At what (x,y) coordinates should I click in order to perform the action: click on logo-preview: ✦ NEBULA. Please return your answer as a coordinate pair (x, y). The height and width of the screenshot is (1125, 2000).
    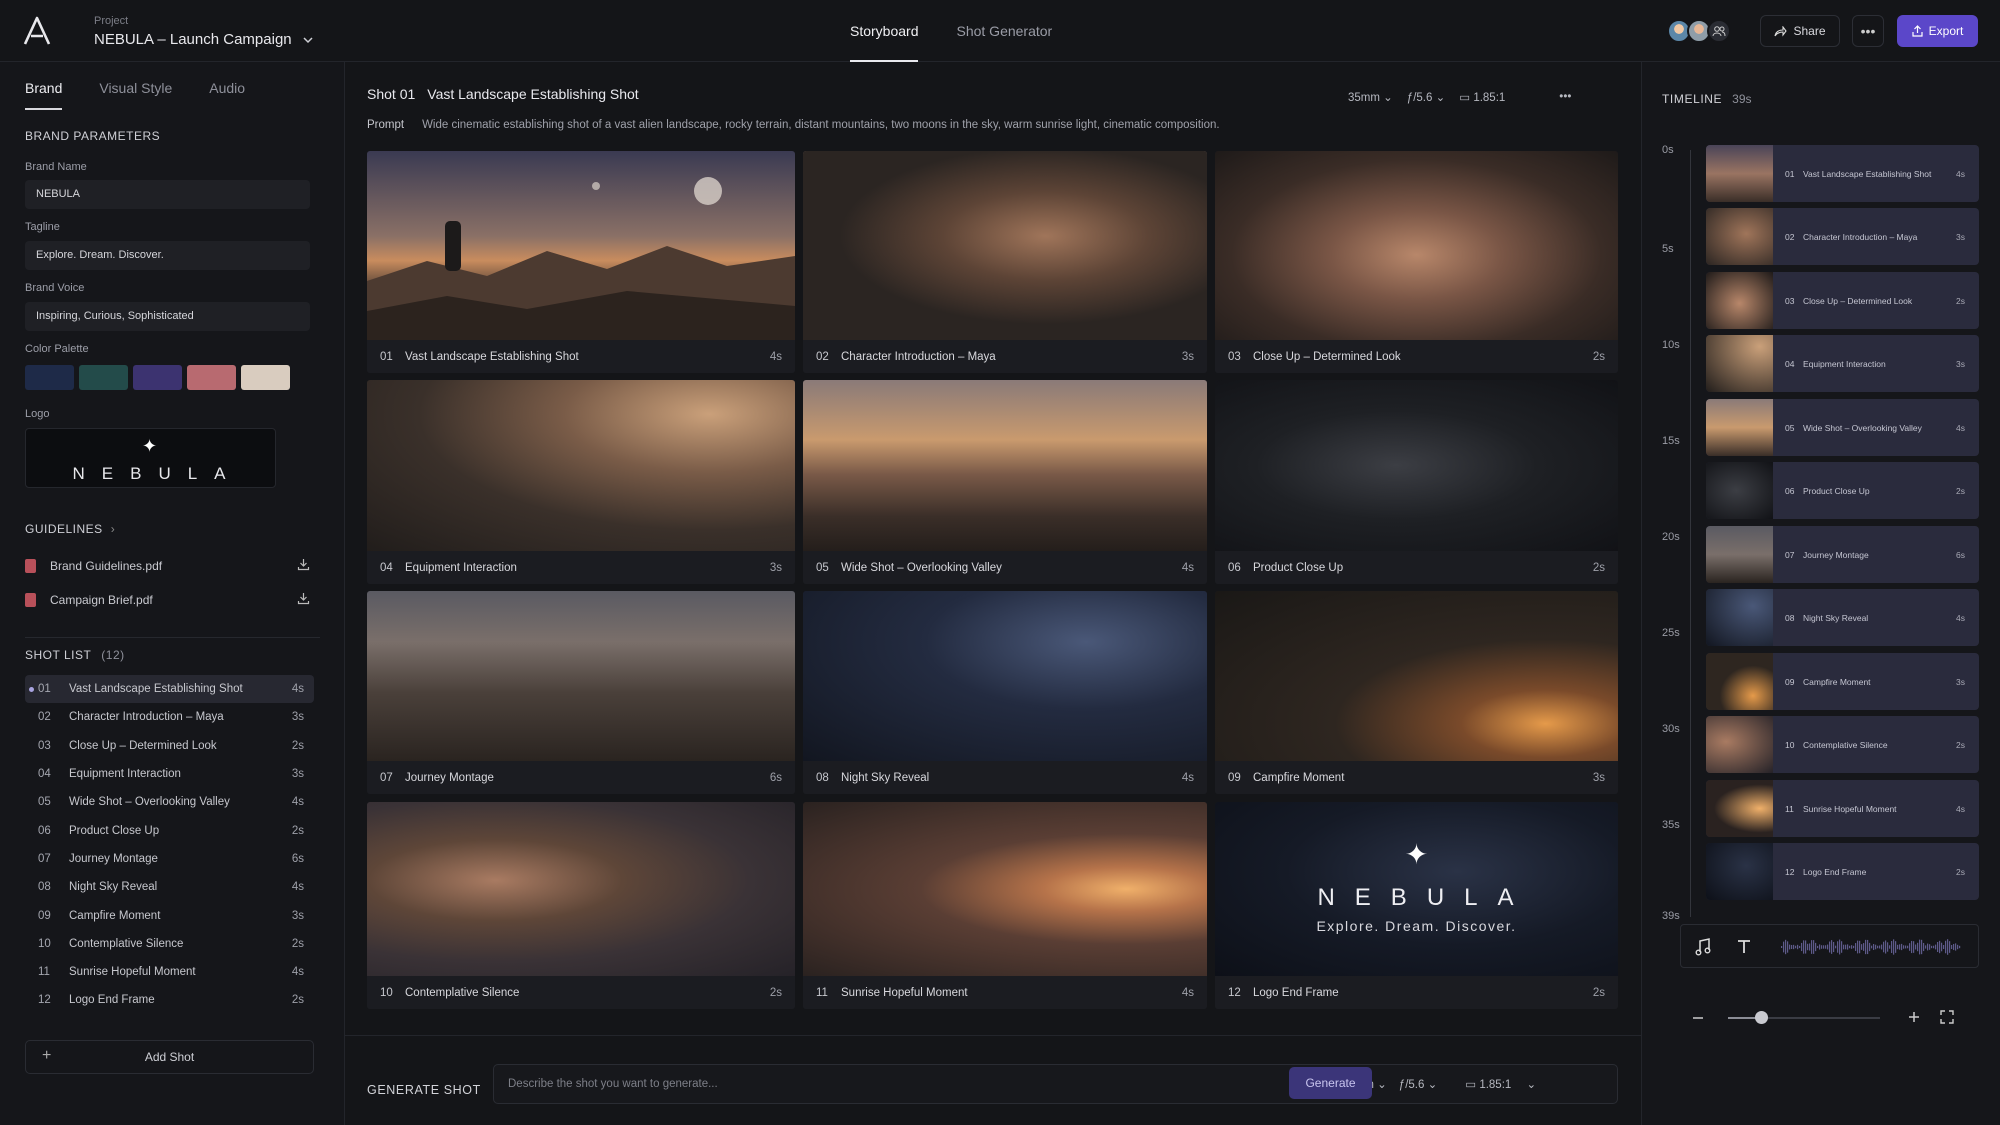
    Looking at the image, I should click on (150, 458).